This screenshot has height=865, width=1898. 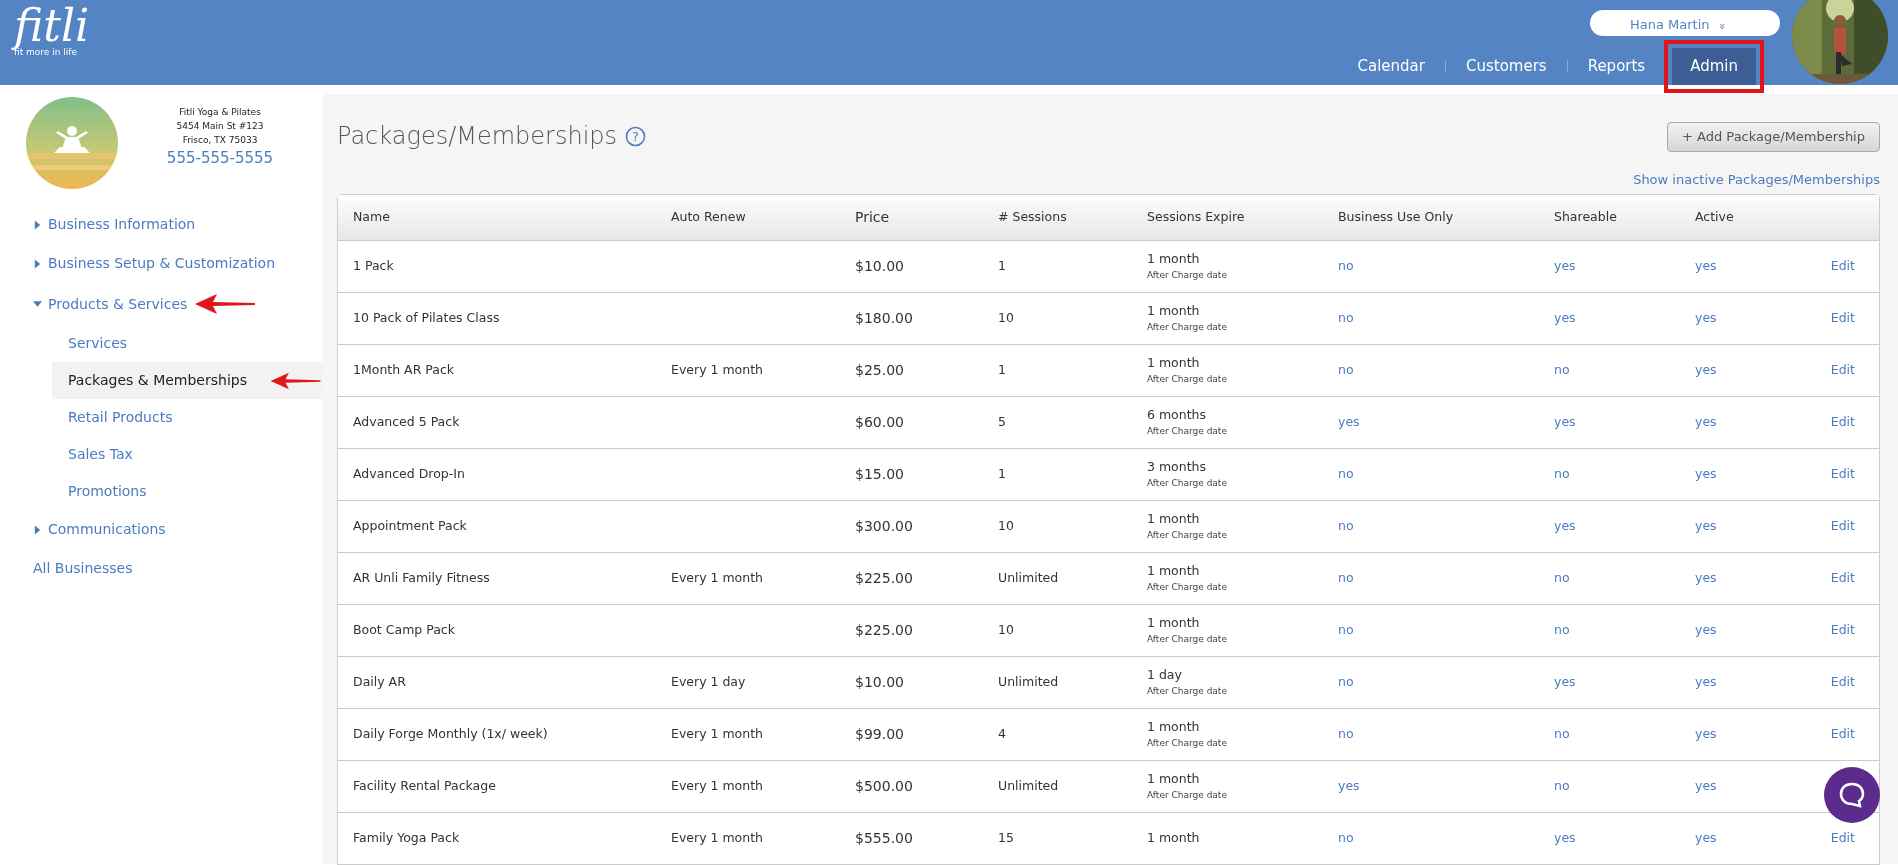 What do you see at coordinates (884, 525) in the screenshot?
I see `table-cell: $300.00` at bounding box center [884, 525].